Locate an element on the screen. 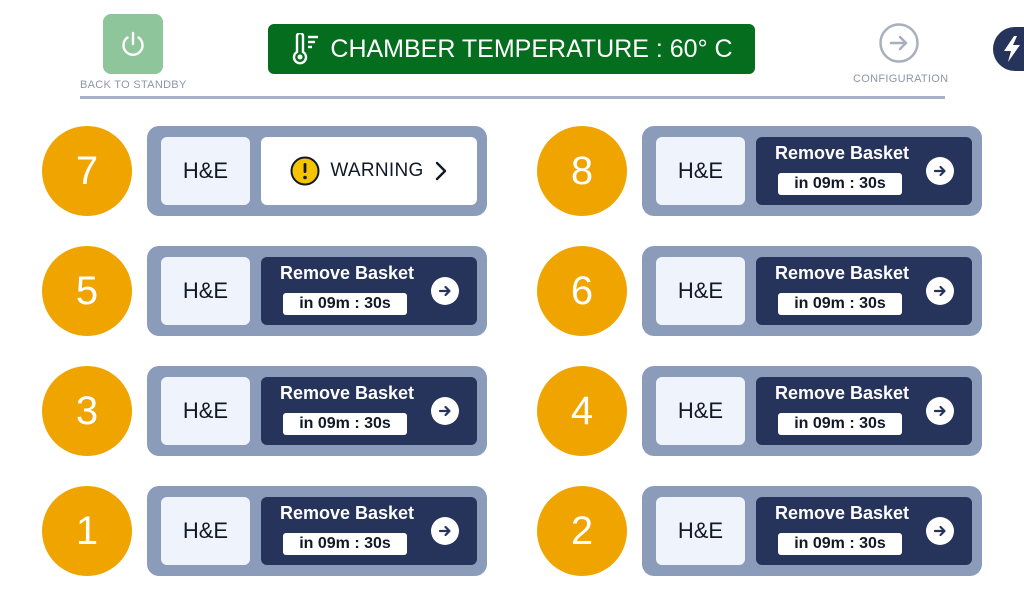  header-divider is located at coordinates (512, 97).